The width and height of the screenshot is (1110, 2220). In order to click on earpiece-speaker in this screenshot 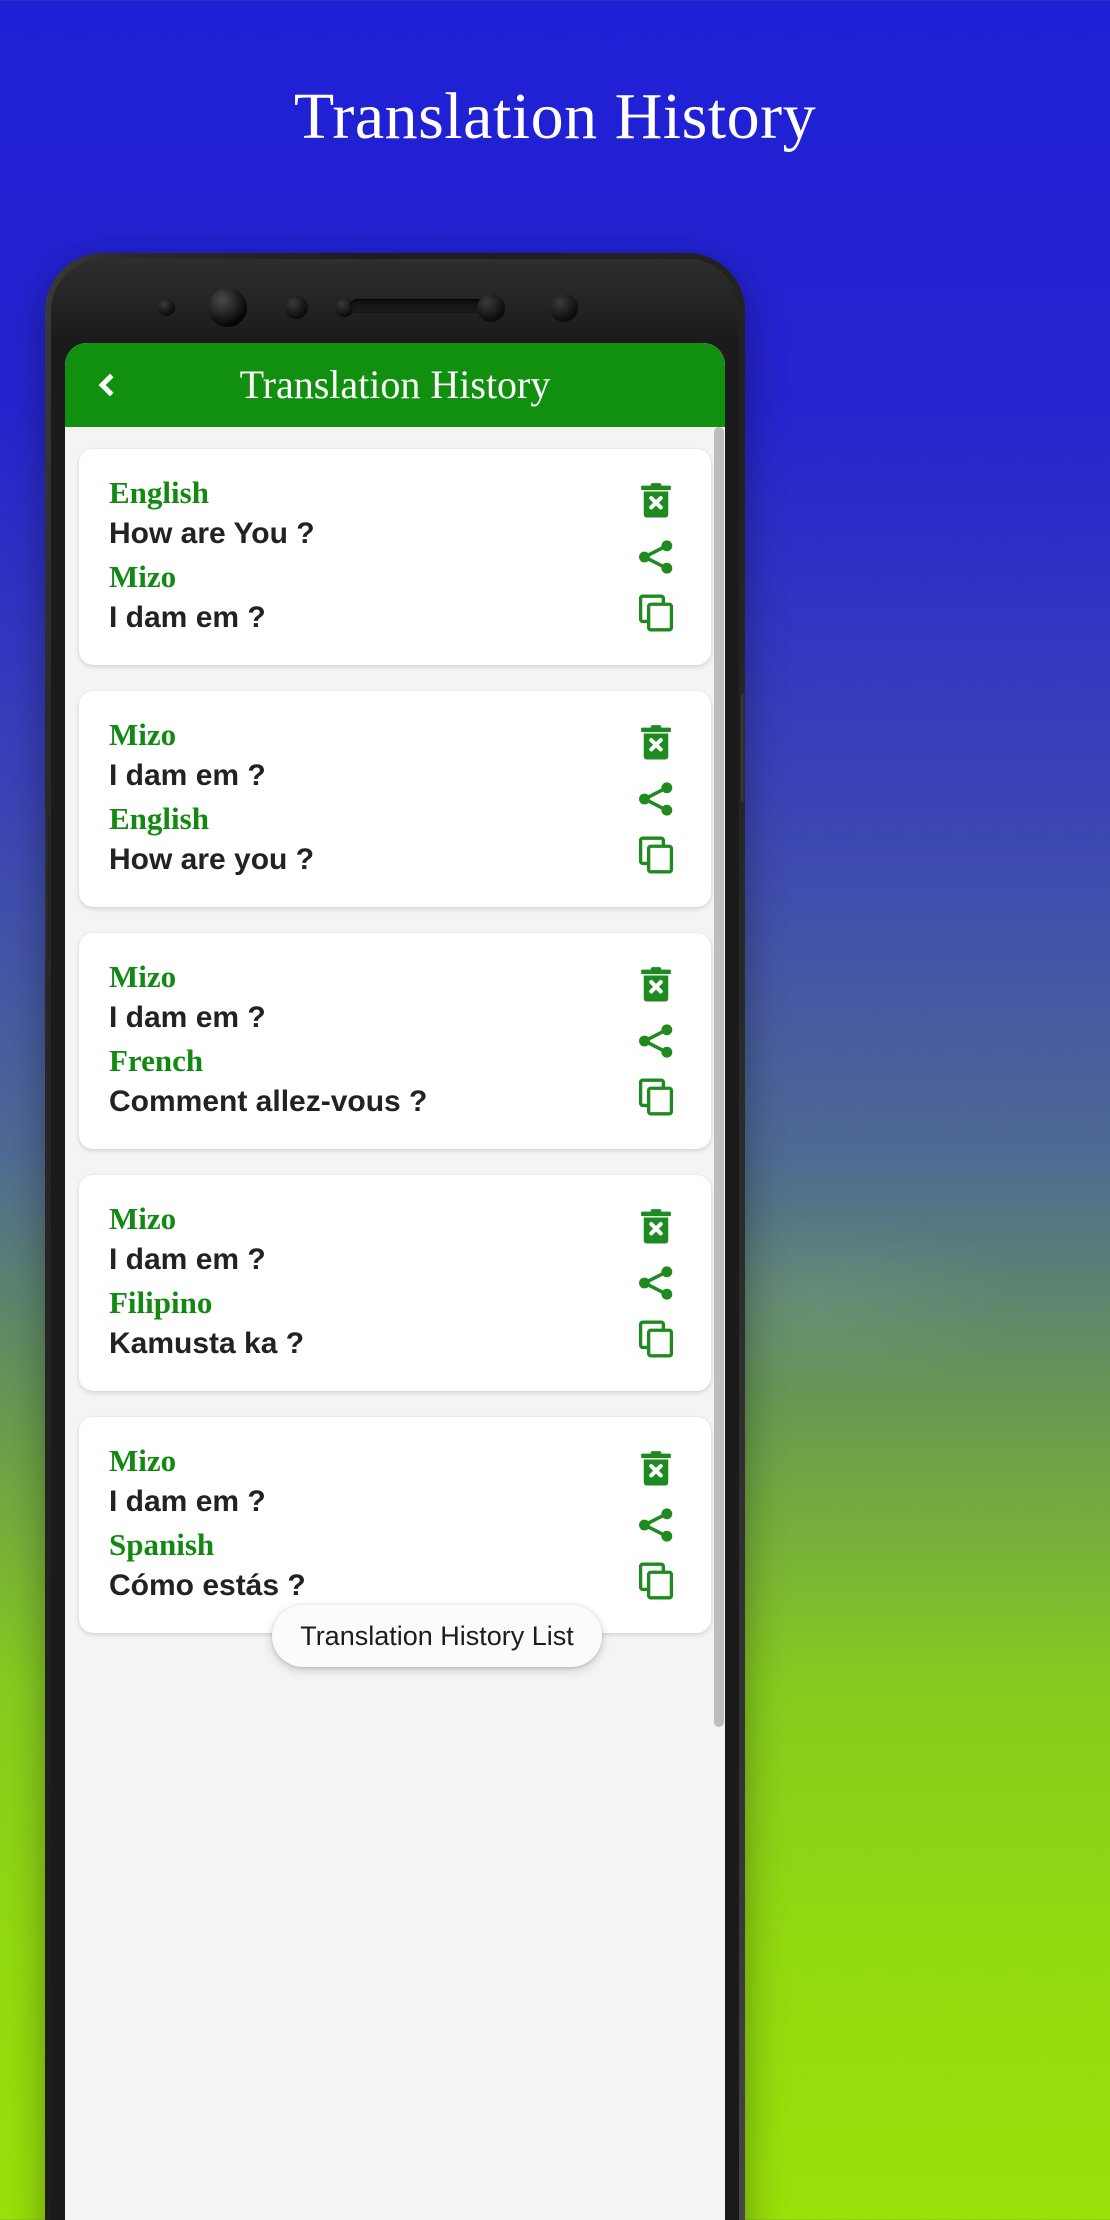, I will do `click(420, 306)`.